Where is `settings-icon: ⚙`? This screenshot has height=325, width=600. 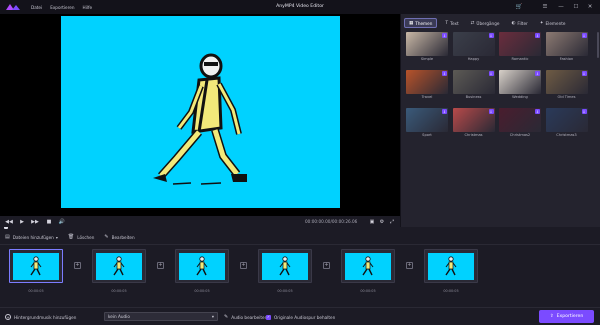 settings-icon: ⚙ is located at coordinates (382, 221).